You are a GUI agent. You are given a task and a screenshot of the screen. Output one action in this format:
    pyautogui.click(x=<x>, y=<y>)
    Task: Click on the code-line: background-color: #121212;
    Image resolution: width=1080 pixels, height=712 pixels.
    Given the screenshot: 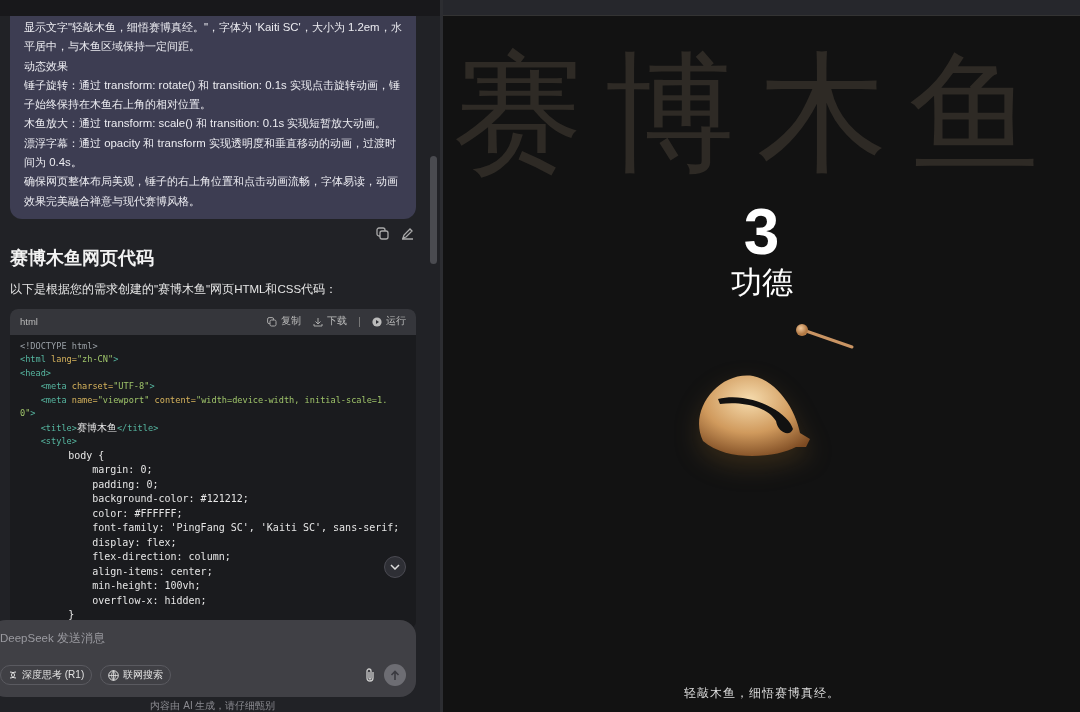 What is the action you would take?
    pyautogui.click(x=170, y=499)
    